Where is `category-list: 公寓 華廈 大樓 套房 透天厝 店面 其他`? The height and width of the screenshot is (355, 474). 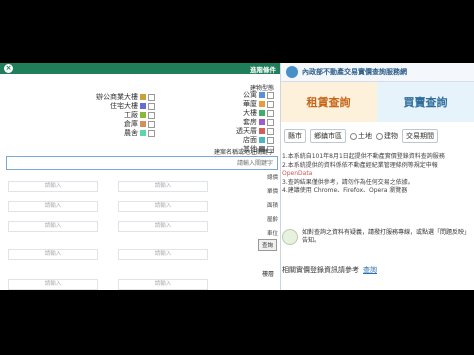
category-list: 公寓 華廈 大樓 套房 透天厝 店面 其他 is located at coordinates (255, 122).